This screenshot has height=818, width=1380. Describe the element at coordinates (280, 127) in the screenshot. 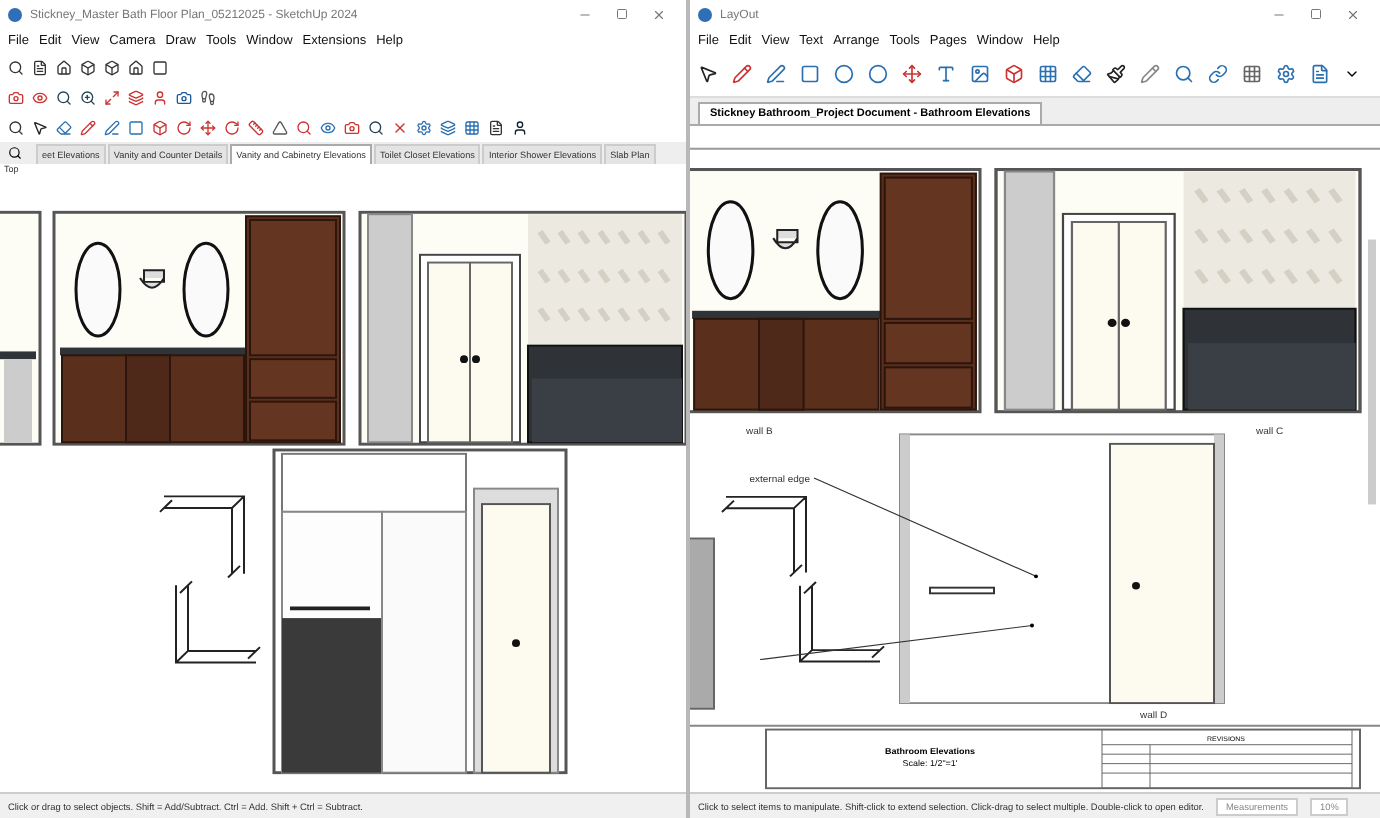

I see `warning-icon` at that location.